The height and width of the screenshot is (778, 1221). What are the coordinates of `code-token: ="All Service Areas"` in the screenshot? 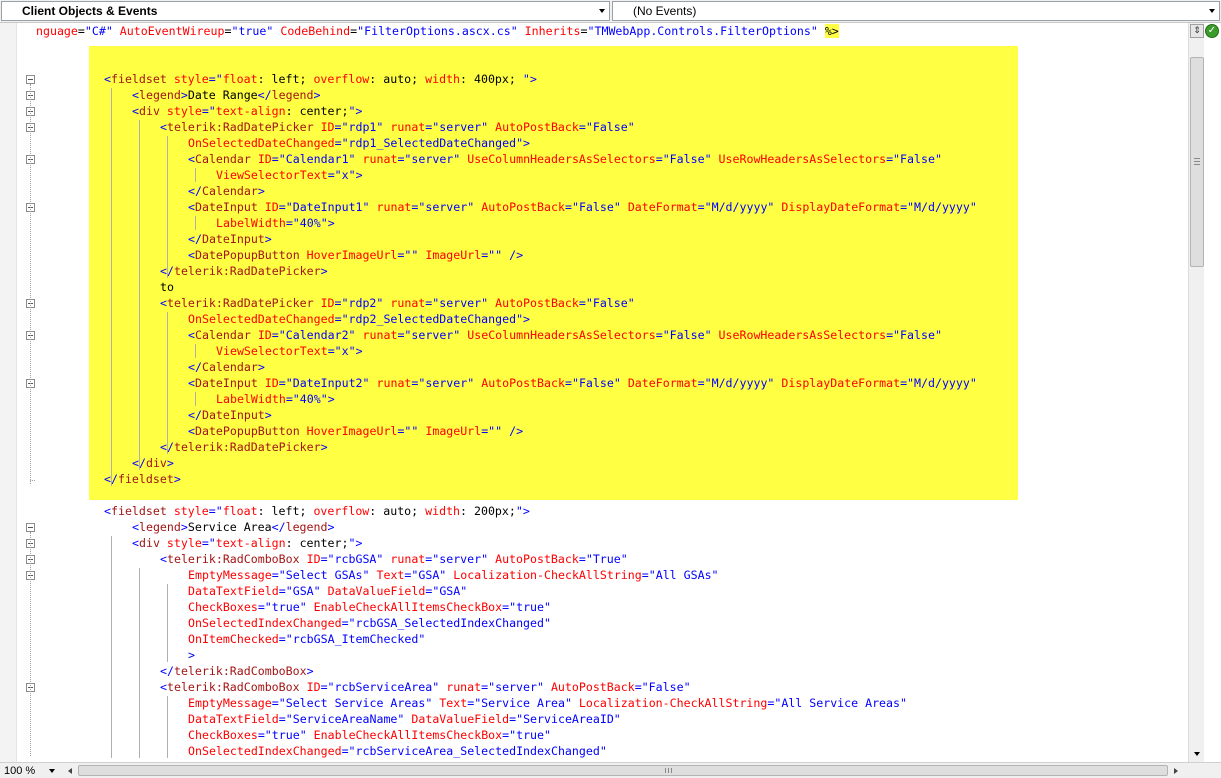 It's located at (837, 703).